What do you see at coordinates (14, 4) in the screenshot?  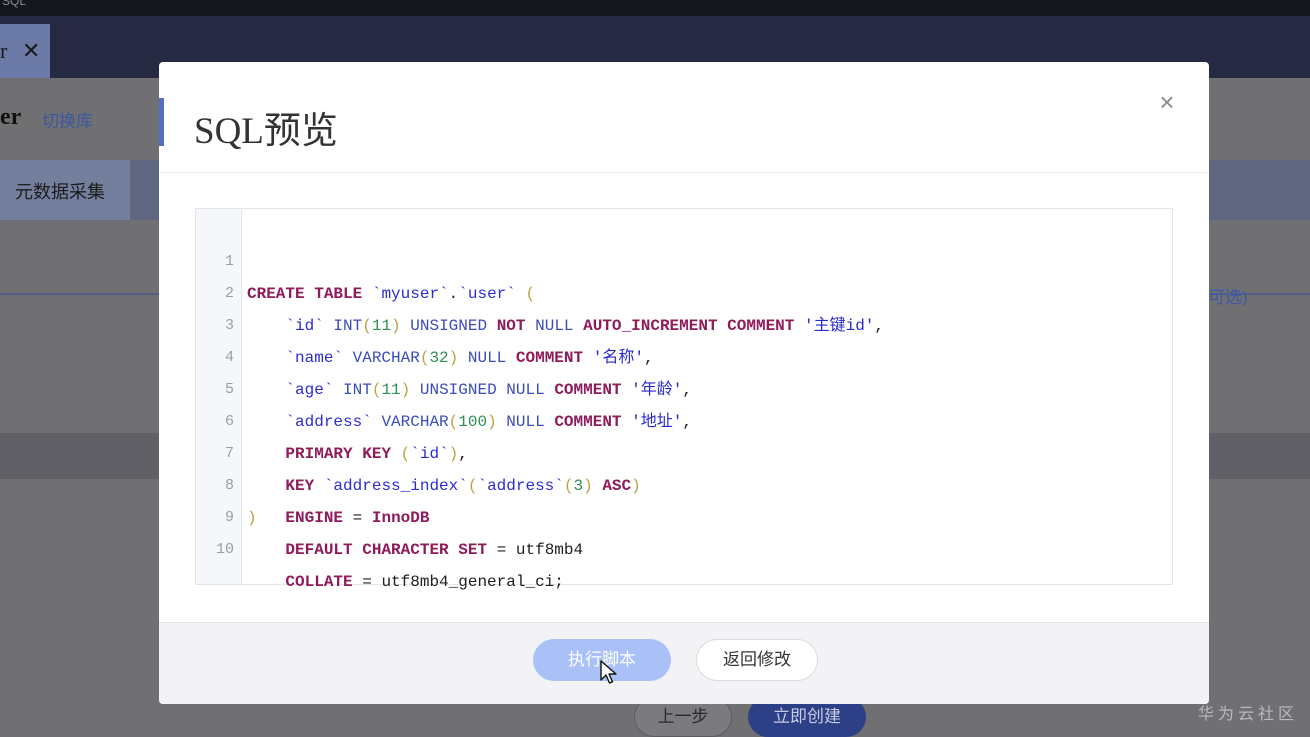 I see `app-title: SQL` at bounding box center [14, 4].